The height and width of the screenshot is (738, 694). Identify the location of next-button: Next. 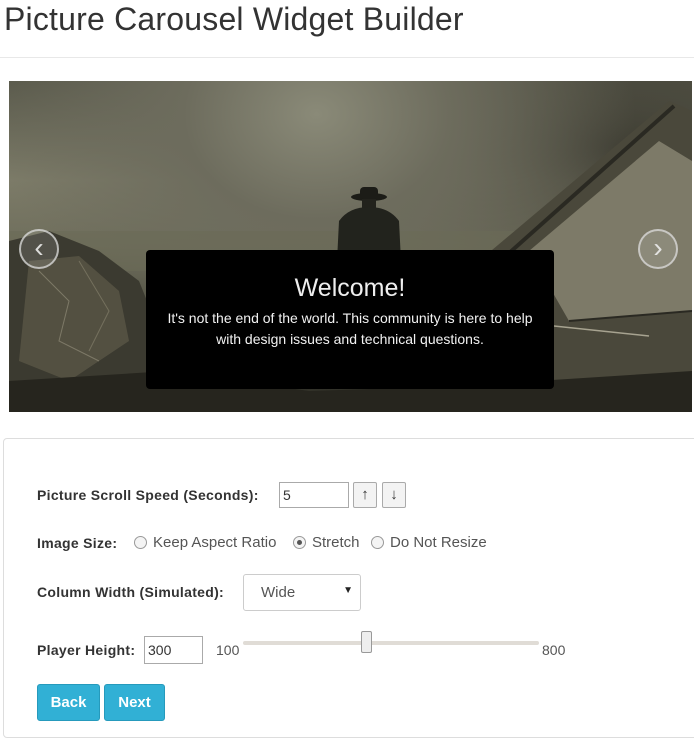
(134, 702).